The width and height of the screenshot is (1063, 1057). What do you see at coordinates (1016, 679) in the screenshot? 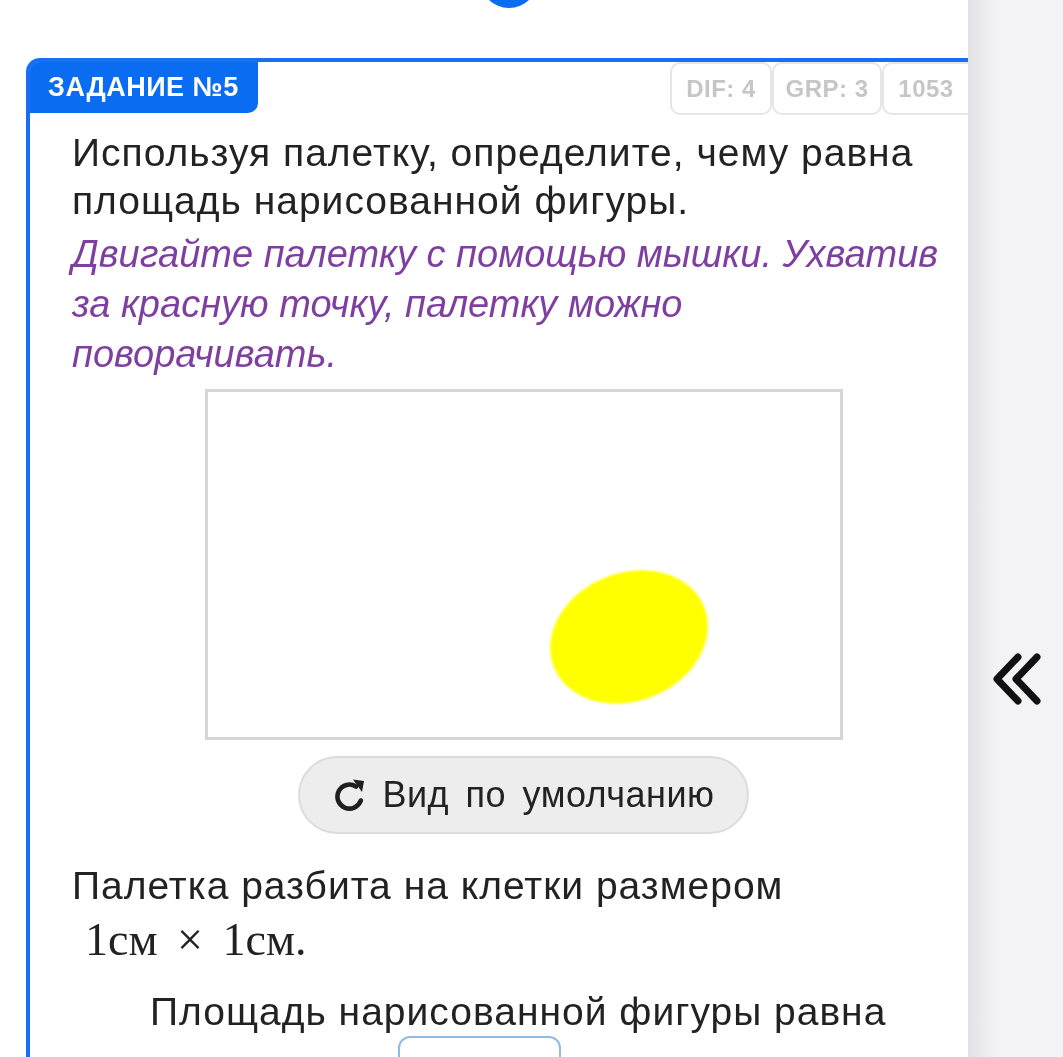
I see `double-chevron-left-icon` at bounding box center [1016, 679].